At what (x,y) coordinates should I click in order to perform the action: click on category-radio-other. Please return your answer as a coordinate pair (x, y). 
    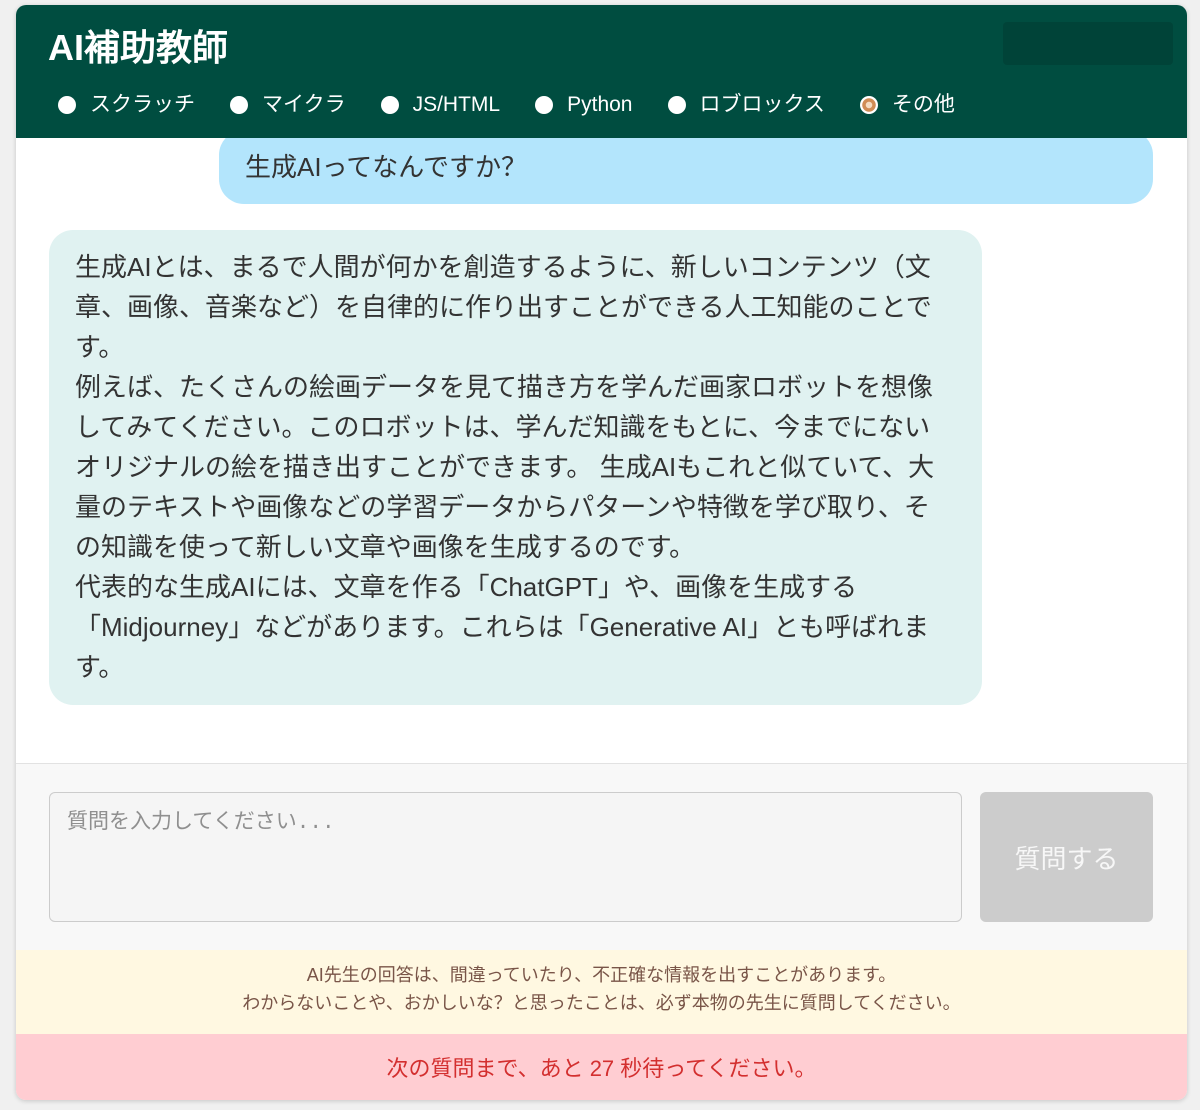
    Looking at the image, I should click on (868, 105).